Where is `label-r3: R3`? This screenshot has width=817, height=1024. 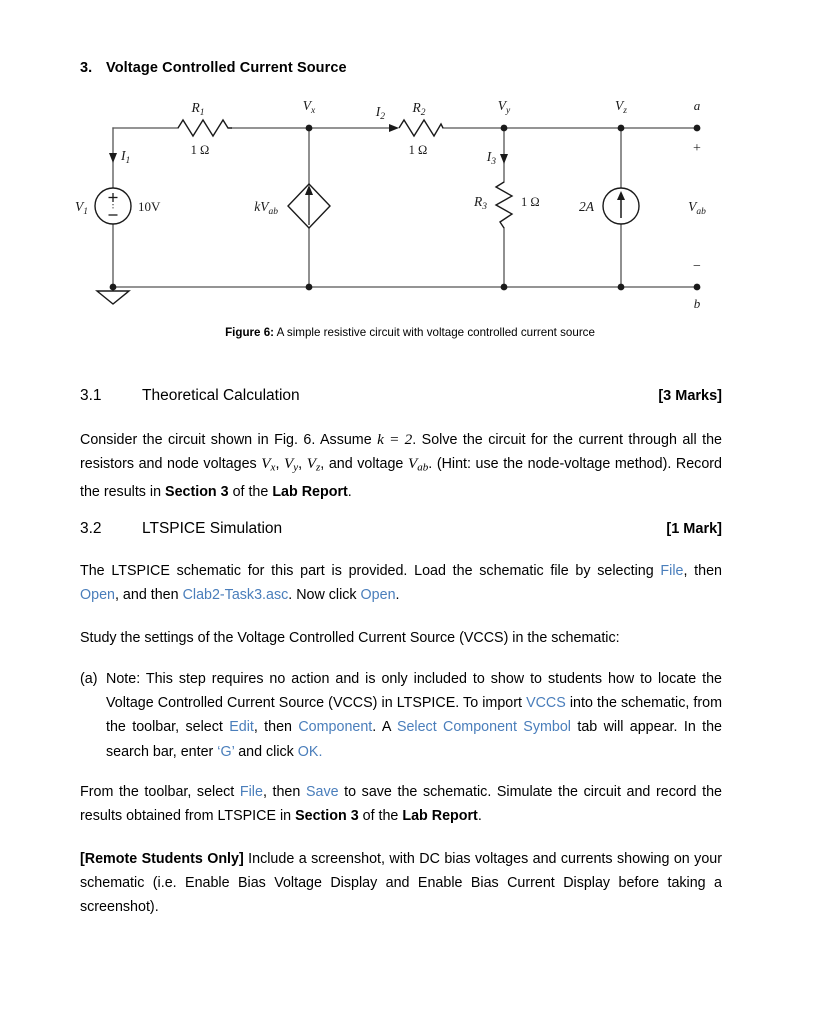
label-r3: R3 is located at coordinates (480, 203).